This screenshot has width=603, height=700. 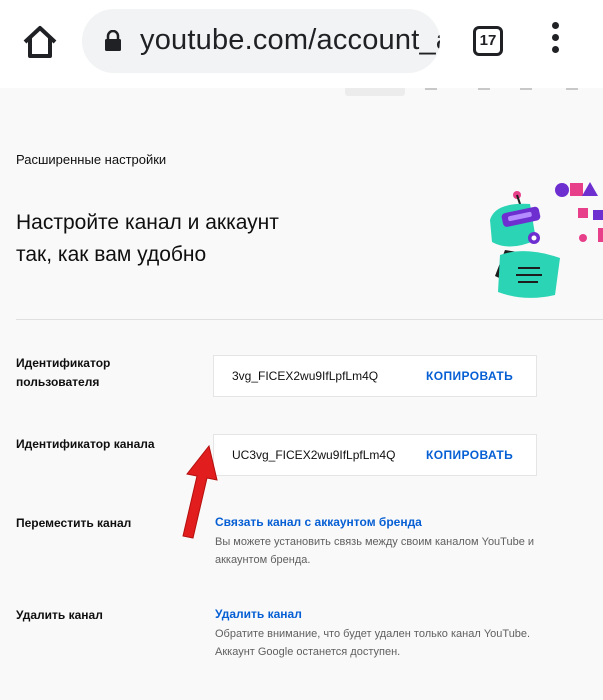 I want to click on section-title: Расширенные настройки, so click(x=91, y=159).